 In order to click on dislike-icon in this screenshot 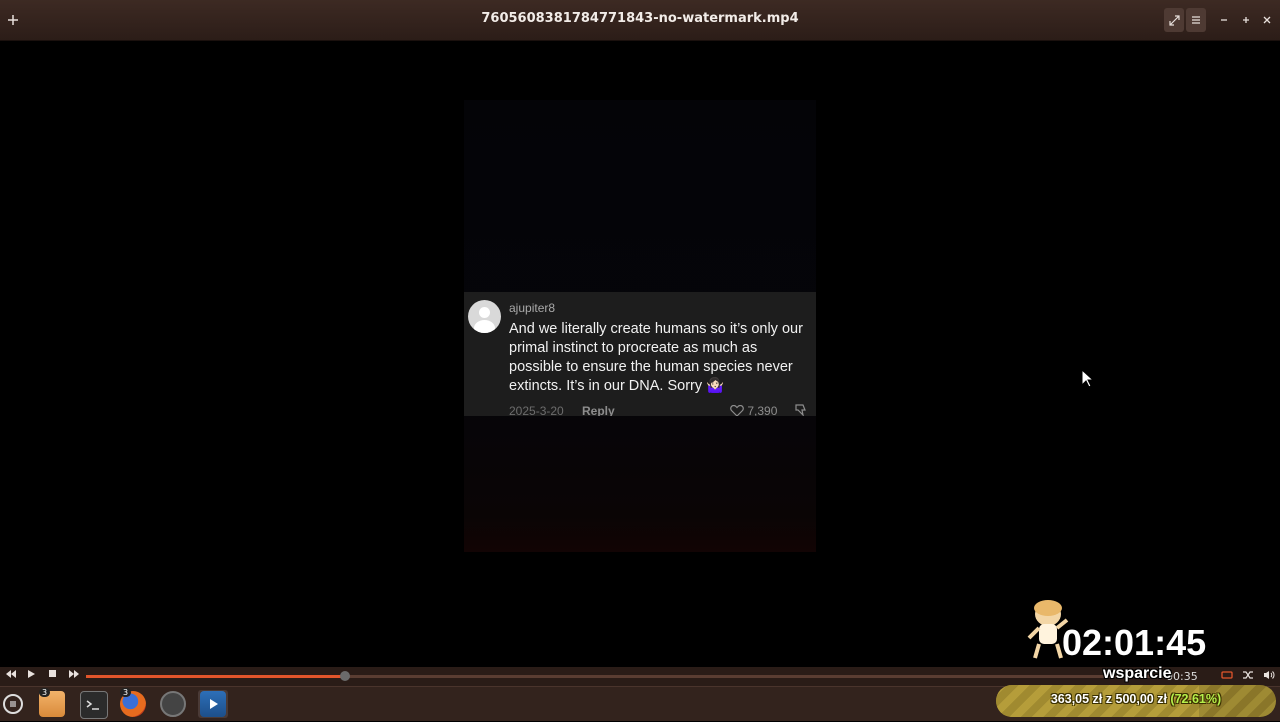, I will do `click(801, 409)`.